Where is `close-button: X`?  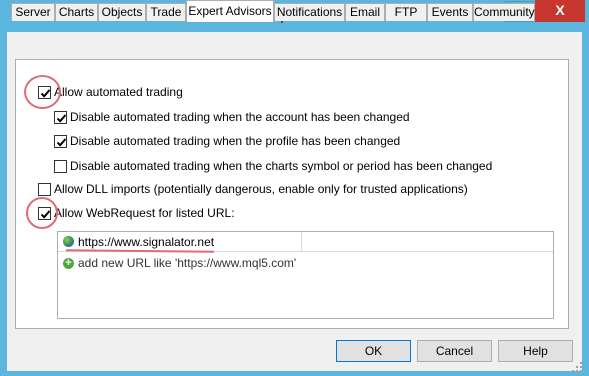 close-button: X is located at coordinates (560, 11).